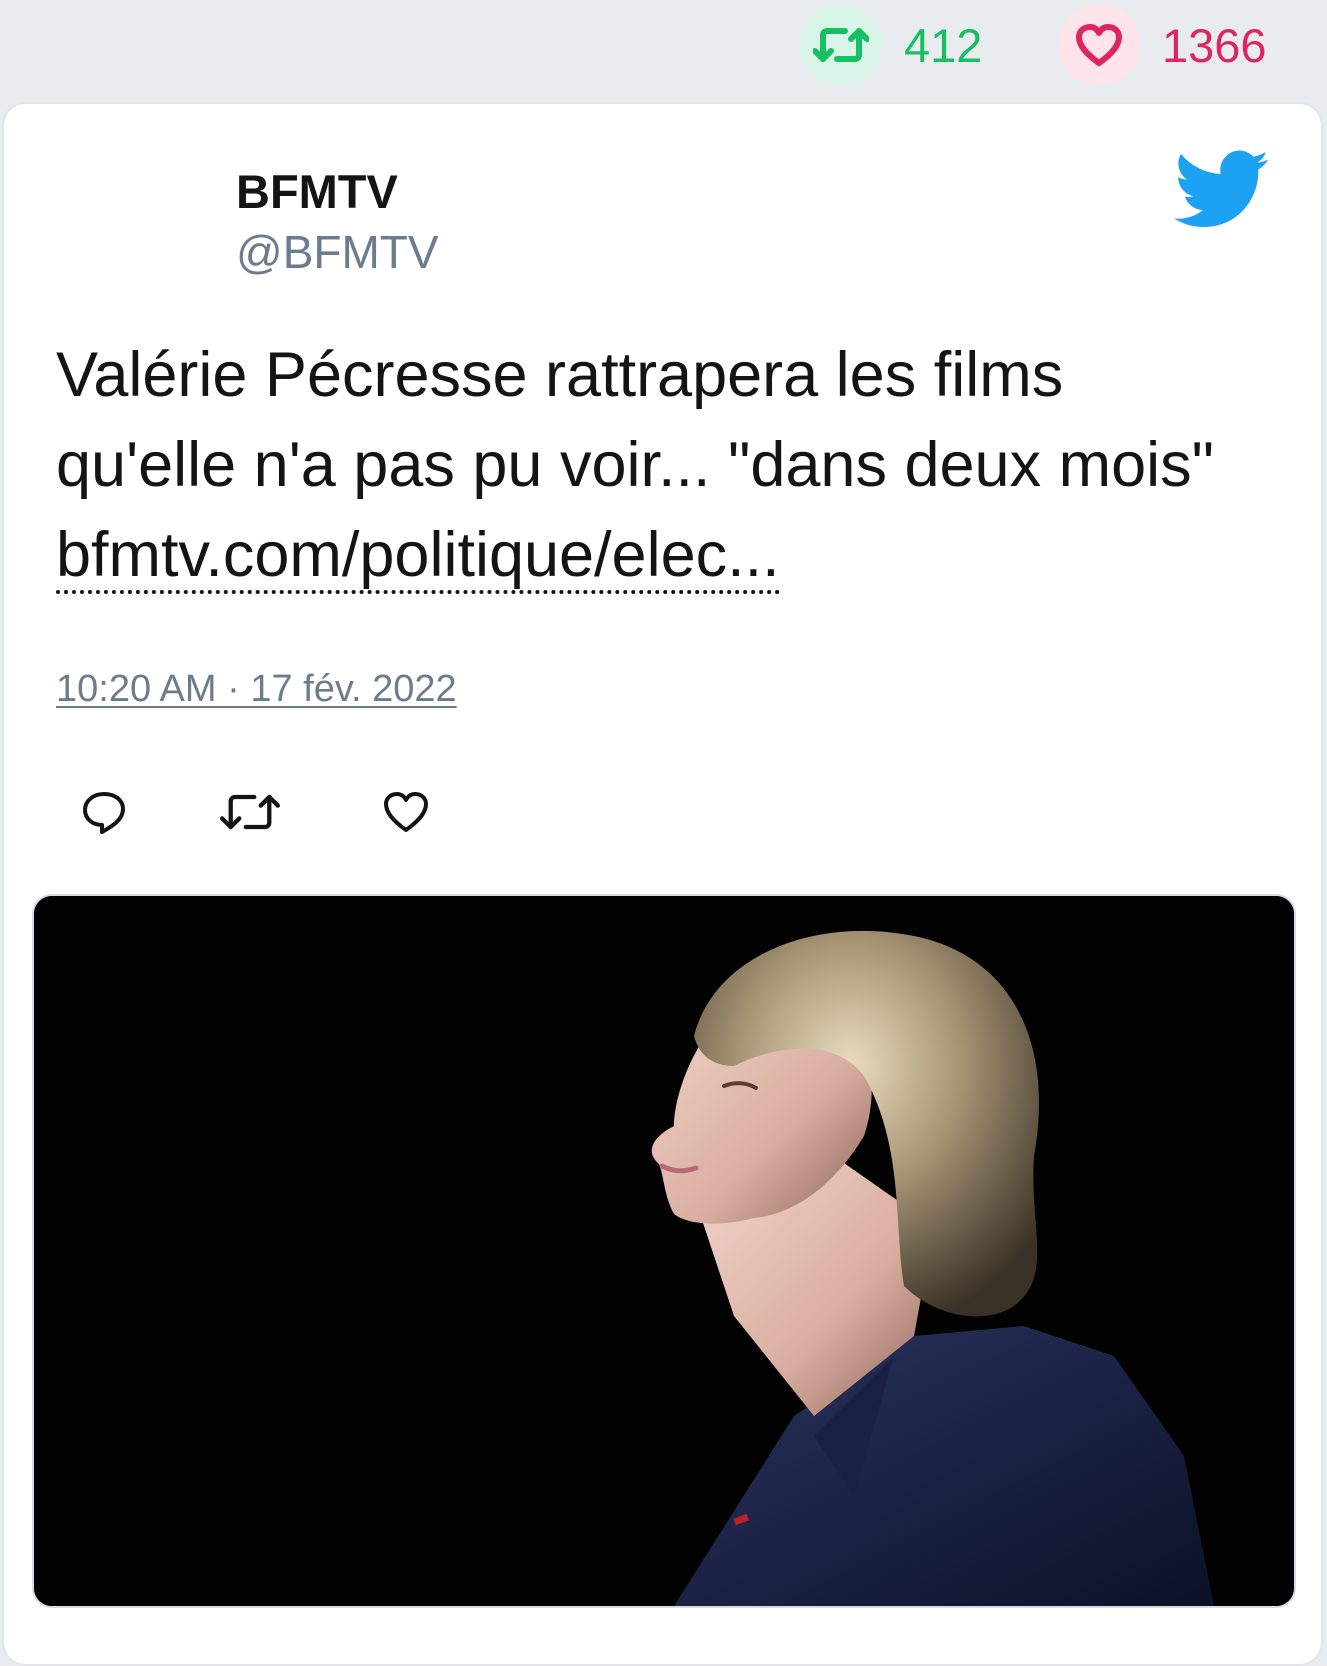  What do you see at coordinates (943, 45) in the screenshot?
I see `retweet-count: 412` at bounding box center [943, 45].